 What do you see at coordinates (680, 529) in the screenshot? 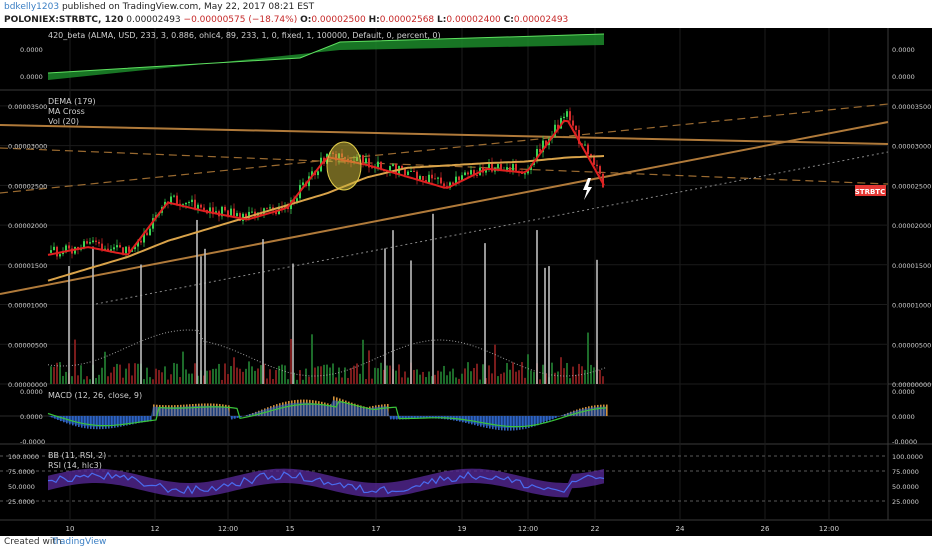
I see `x-tick-label: 24` at bounding box center [680, 529].